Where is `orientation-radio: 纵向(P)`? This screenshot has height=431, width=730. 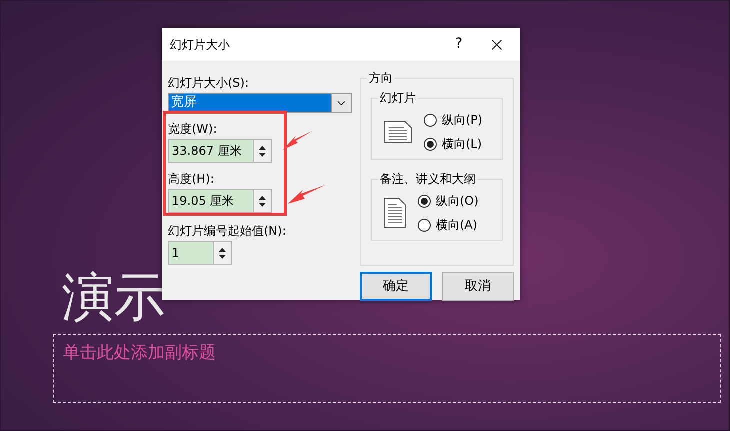 orientation-radio: 纵向(P) is located at coordinates (453, 120).